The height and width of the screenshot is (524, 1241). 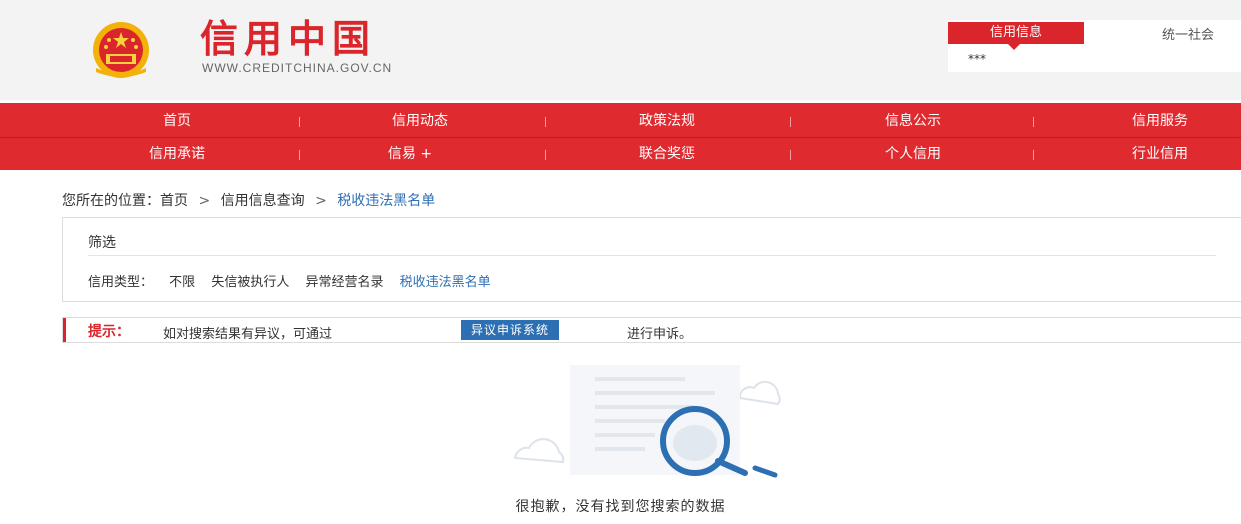 I want to click on nav-row-2: 信用承诺 信易 + 联合奖惩 个人信用 行业信用, so click(x=620, y=154).